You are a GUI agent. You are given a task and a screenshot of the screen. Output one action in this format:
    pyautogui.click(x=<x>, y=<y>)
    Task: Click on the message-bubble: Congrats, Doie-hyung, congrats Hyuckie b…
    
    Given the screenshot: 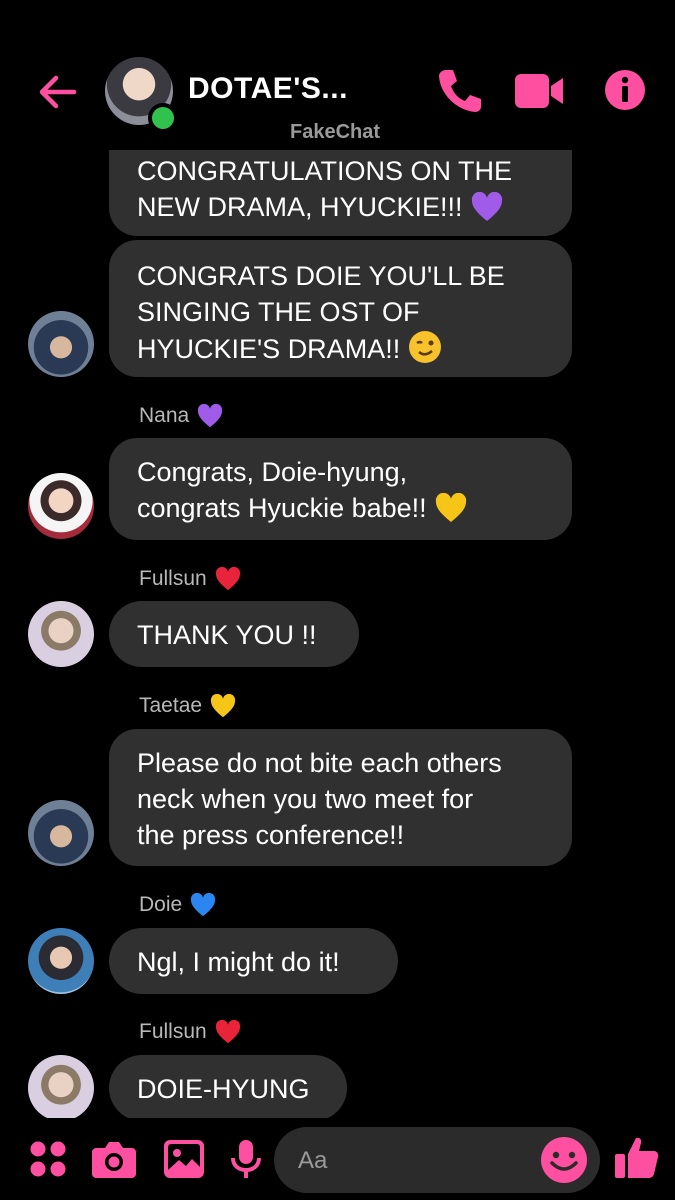 What is the action you would take?
    pyautogui.click(x=340, y=489)
    